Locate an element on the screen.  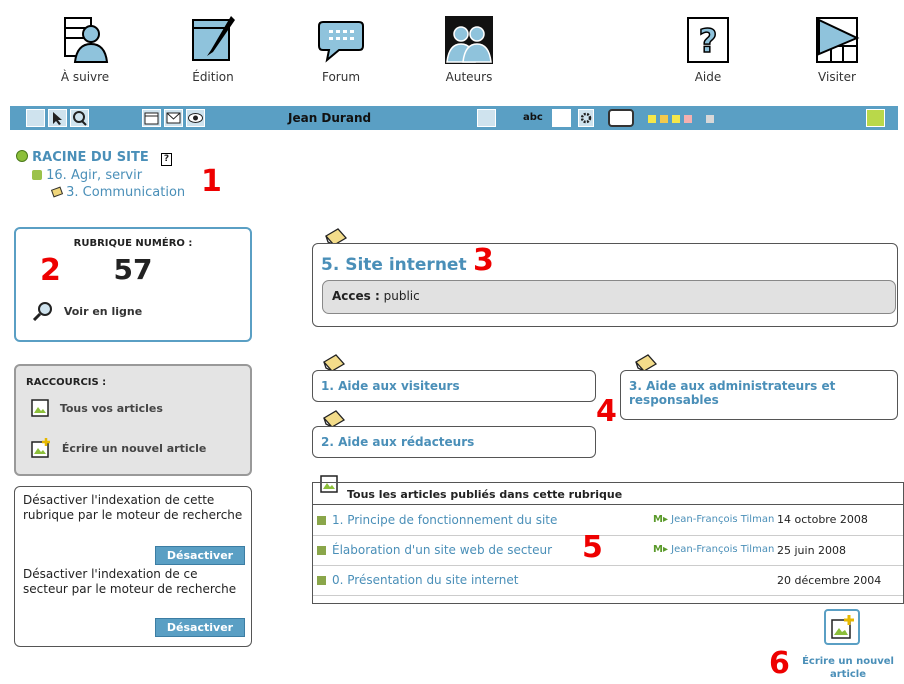
toolbar: Jean Durand abc is located at coordinates (454, 118).